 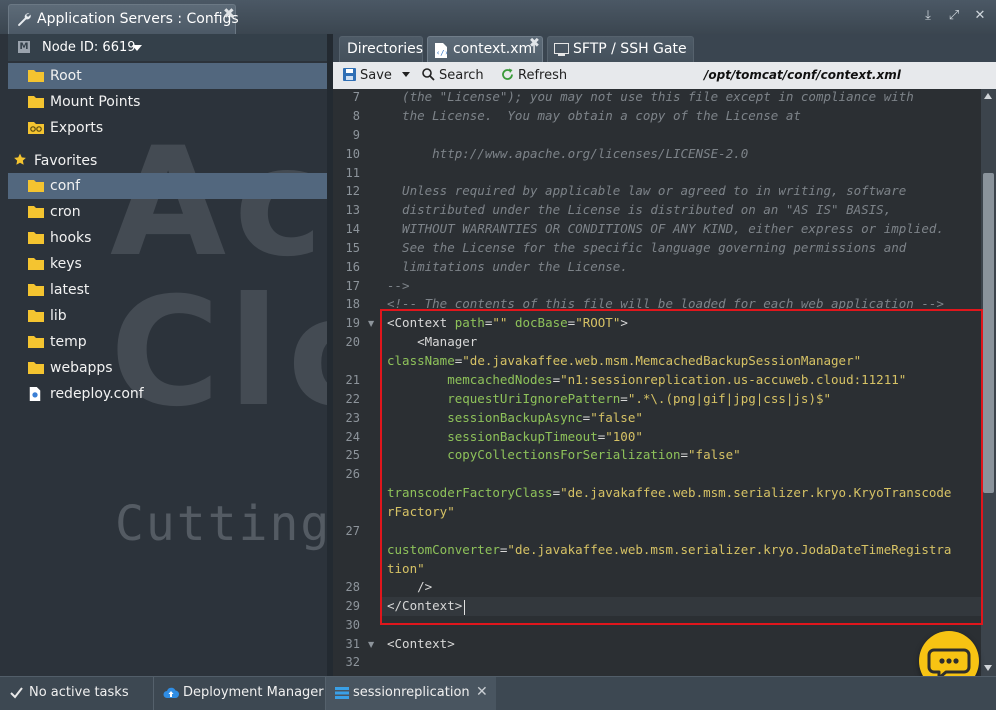 What do you see at coordinates (24, 47) in the screenshot?
I see `node-icon: M` at bounding box center [24, 47].